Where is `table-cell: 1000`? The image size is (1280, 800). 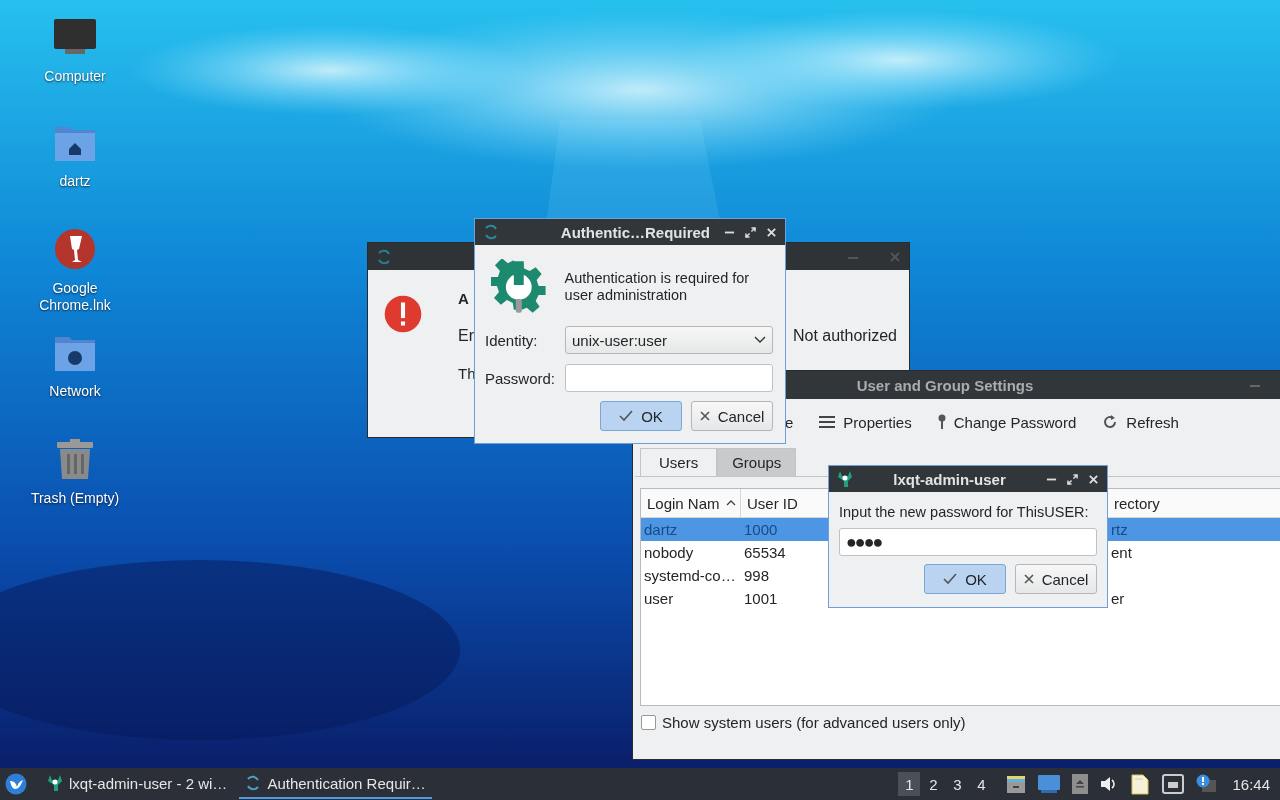
table-cell: 1000 is located at coordinates (784, 529).